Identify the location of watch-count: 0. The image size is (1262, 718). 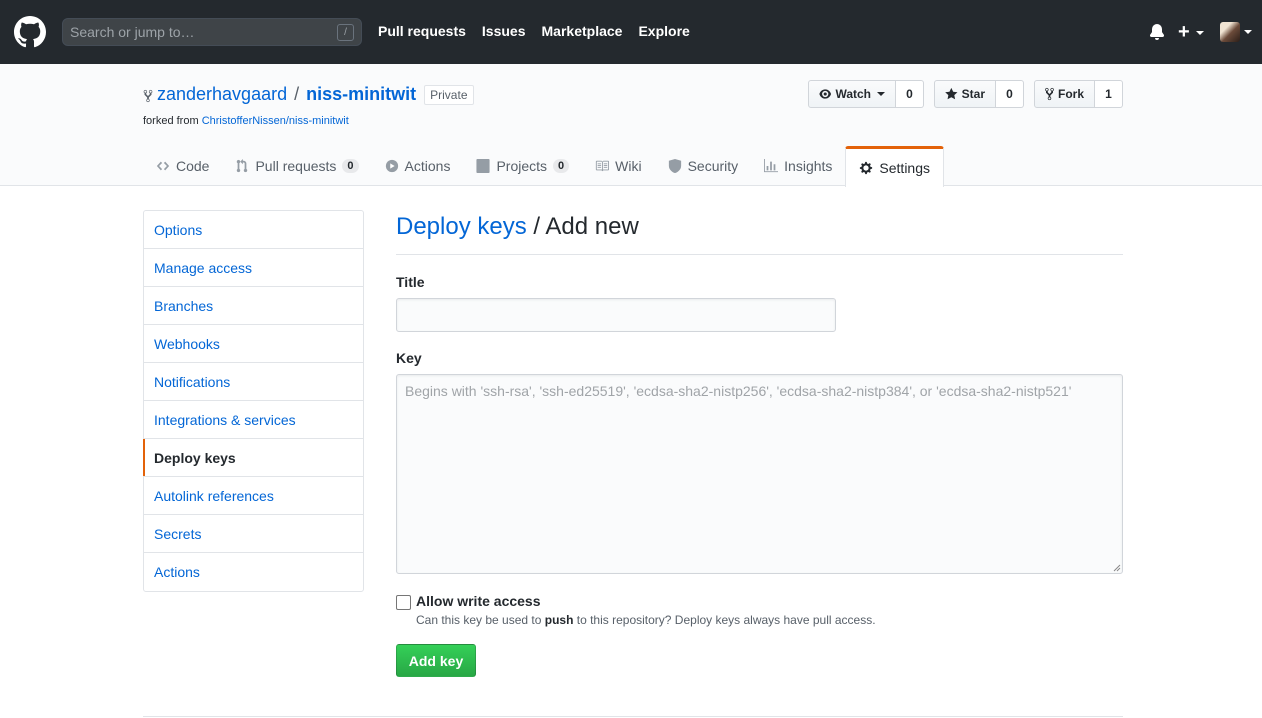
(910, 94).